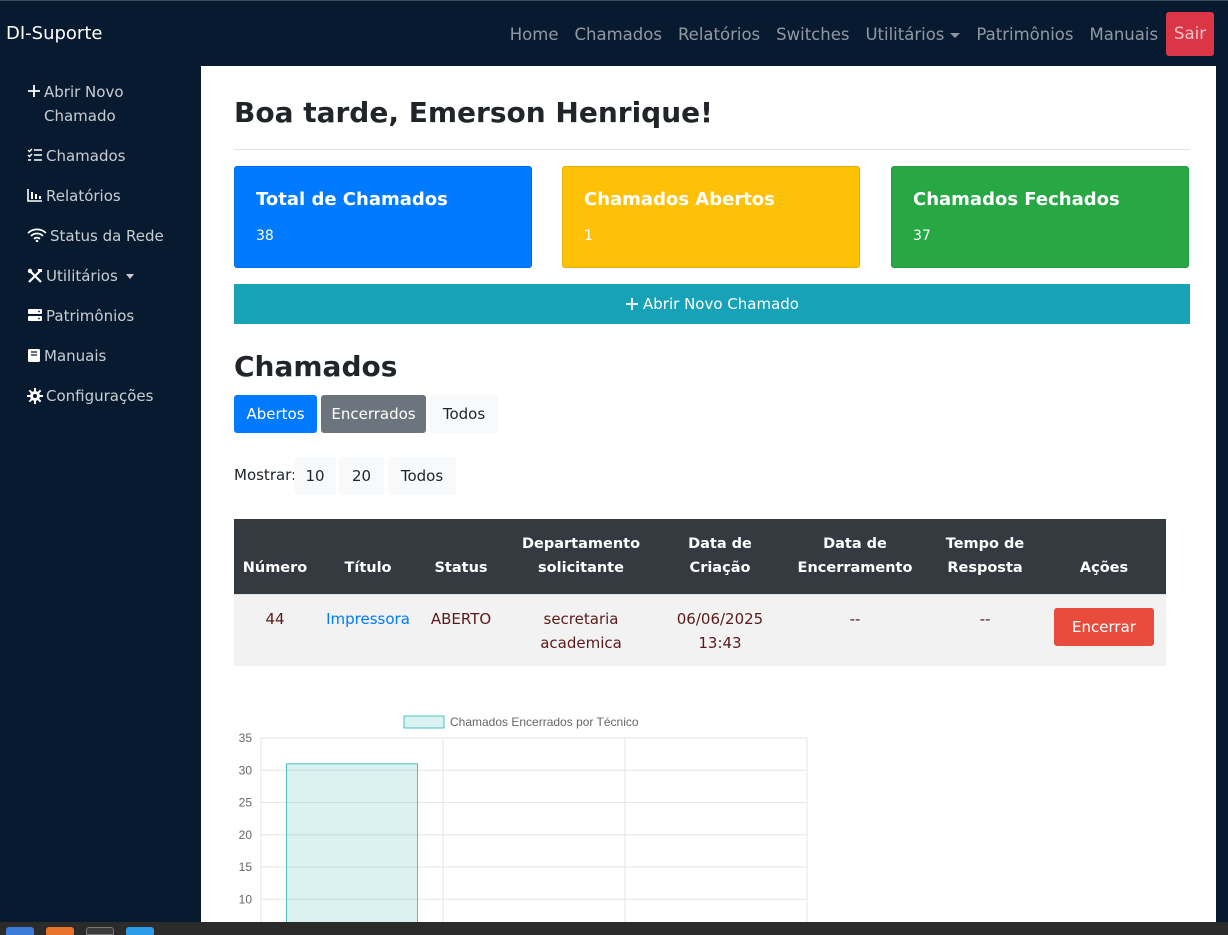 The height and width of the screenshot is (935, 1228). What do you see at coordinates (368, 568) in the screenshot?
I see `column-header-titulo: Título` at bounding box center [368, 568].